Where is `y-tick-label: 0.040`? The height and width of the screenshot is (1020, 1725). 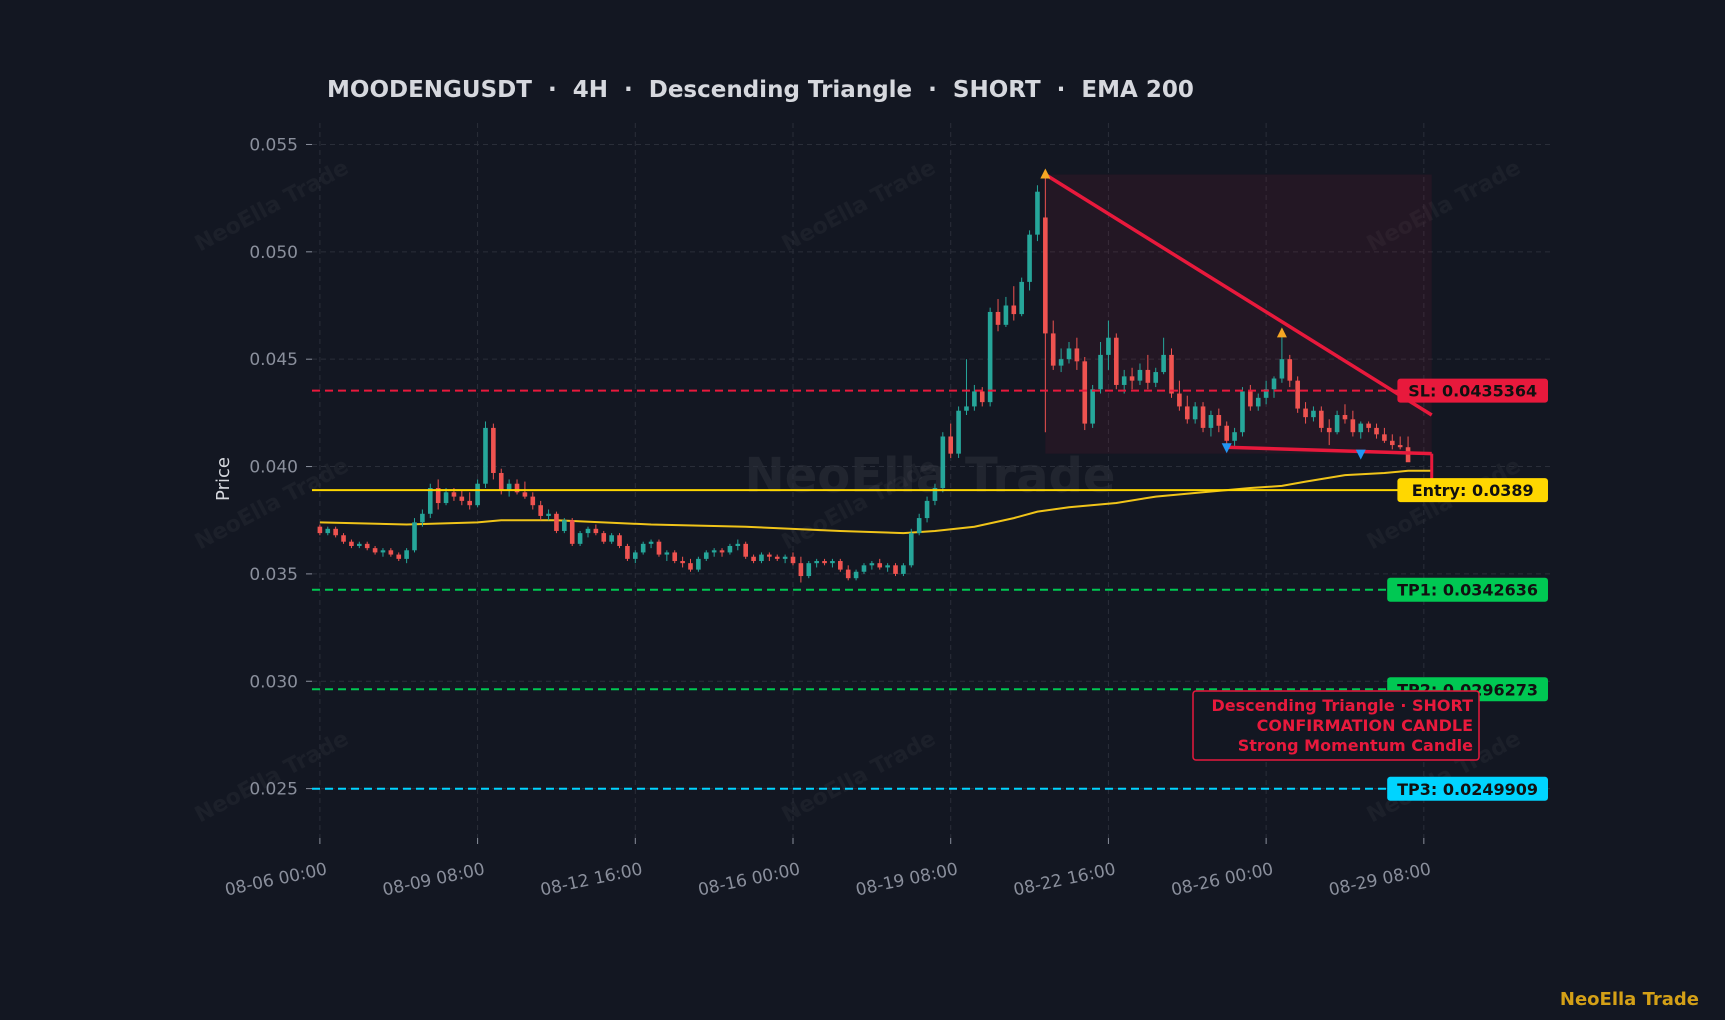 y-tick-label: 0.040 is located at coordinates (273, 468).